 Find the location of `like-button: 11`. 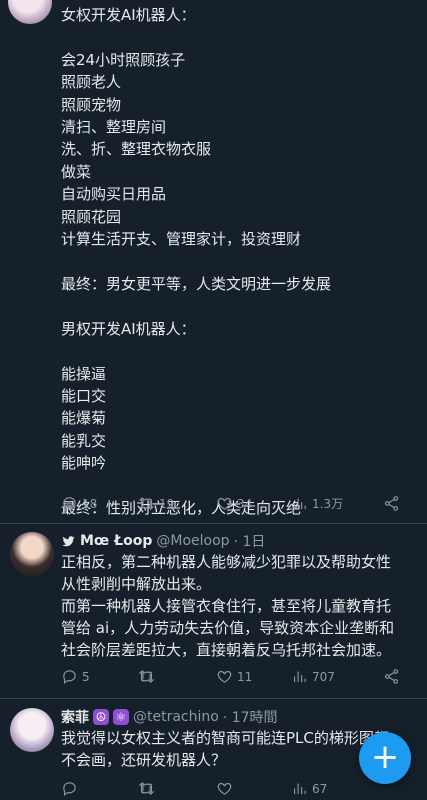

like-button: 11 is located at coordinates (234, 676).